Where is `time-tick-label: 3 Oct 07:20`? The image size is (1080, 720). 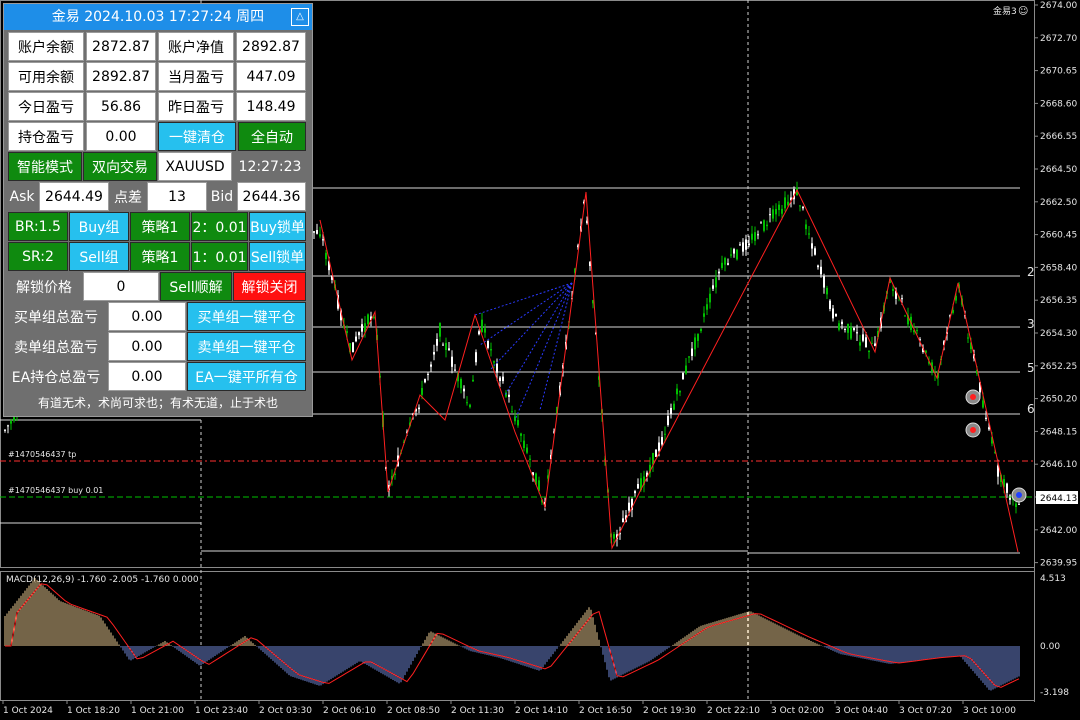 time-tick-label: 3 Oct 07:20 is located at coordinates (925, 711).